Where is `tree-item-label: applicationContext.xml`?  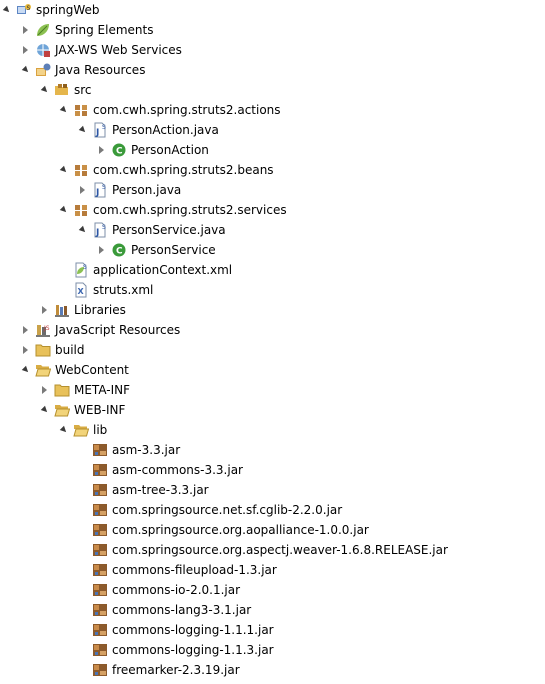
tree-item-label: applicationContext.xml is located at coordinates (163, 270).